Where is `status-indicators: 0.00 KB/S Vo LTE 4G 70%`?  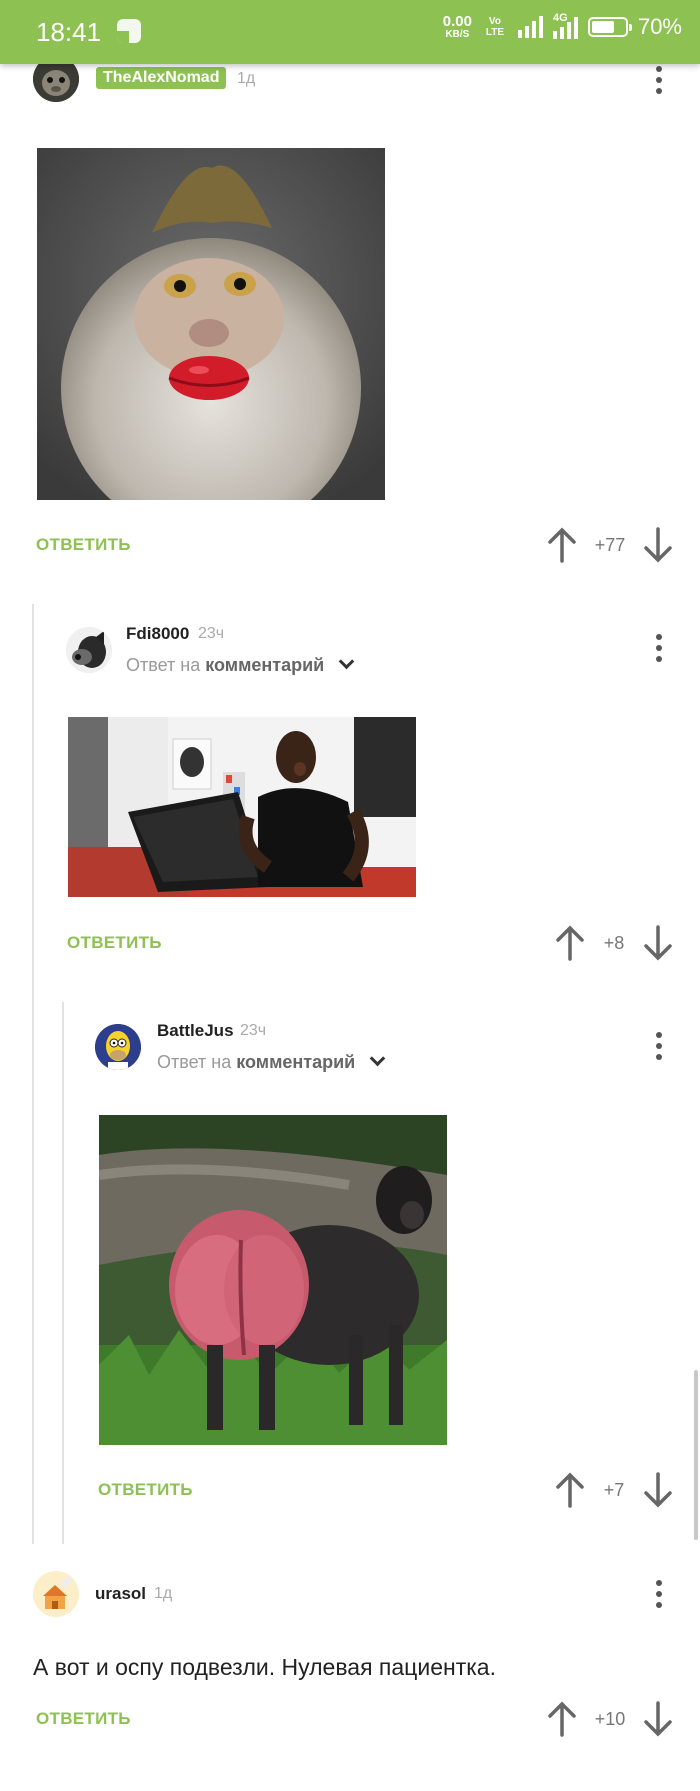
status-indicators: 0.00 KB/S Vo LTE 4G 70% is located at coordinates (562, 26).